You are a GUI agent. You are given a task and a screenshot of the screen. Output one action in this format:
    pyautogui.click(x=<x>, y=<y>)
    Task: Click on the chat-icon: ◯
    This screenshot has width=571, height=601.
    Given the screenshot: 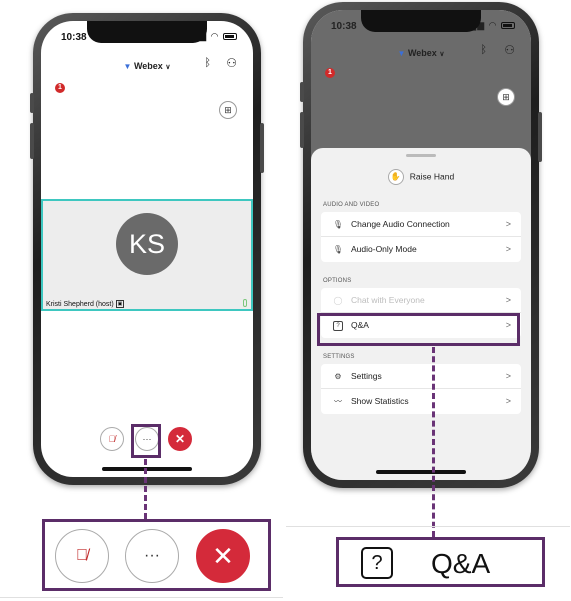 What is the action you would take?
    pyautogui.click(x=338, y=300)
    